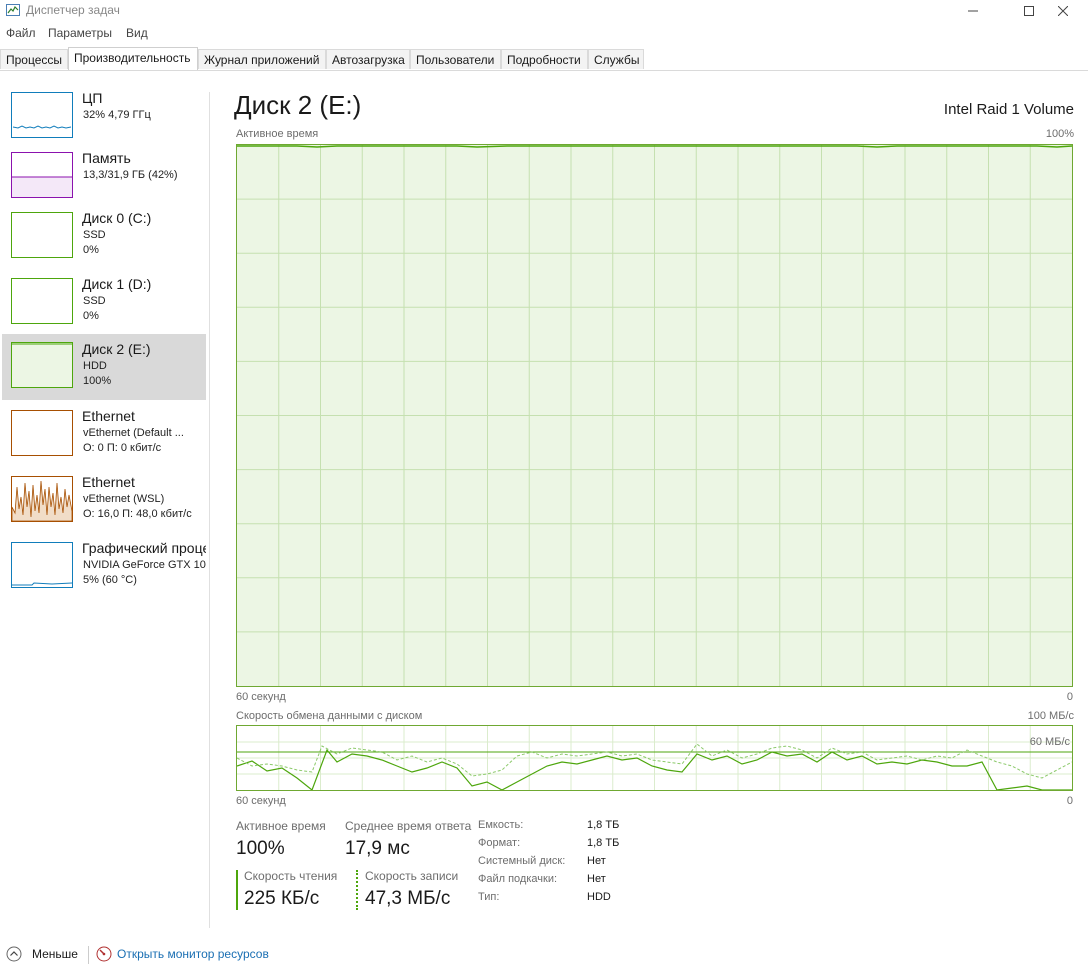 The image size is (1088, 970). Describe the element at coordinates (144, 548) in the screenshot. I see `sidebar-item-title: Графический процессор 0` at that location.